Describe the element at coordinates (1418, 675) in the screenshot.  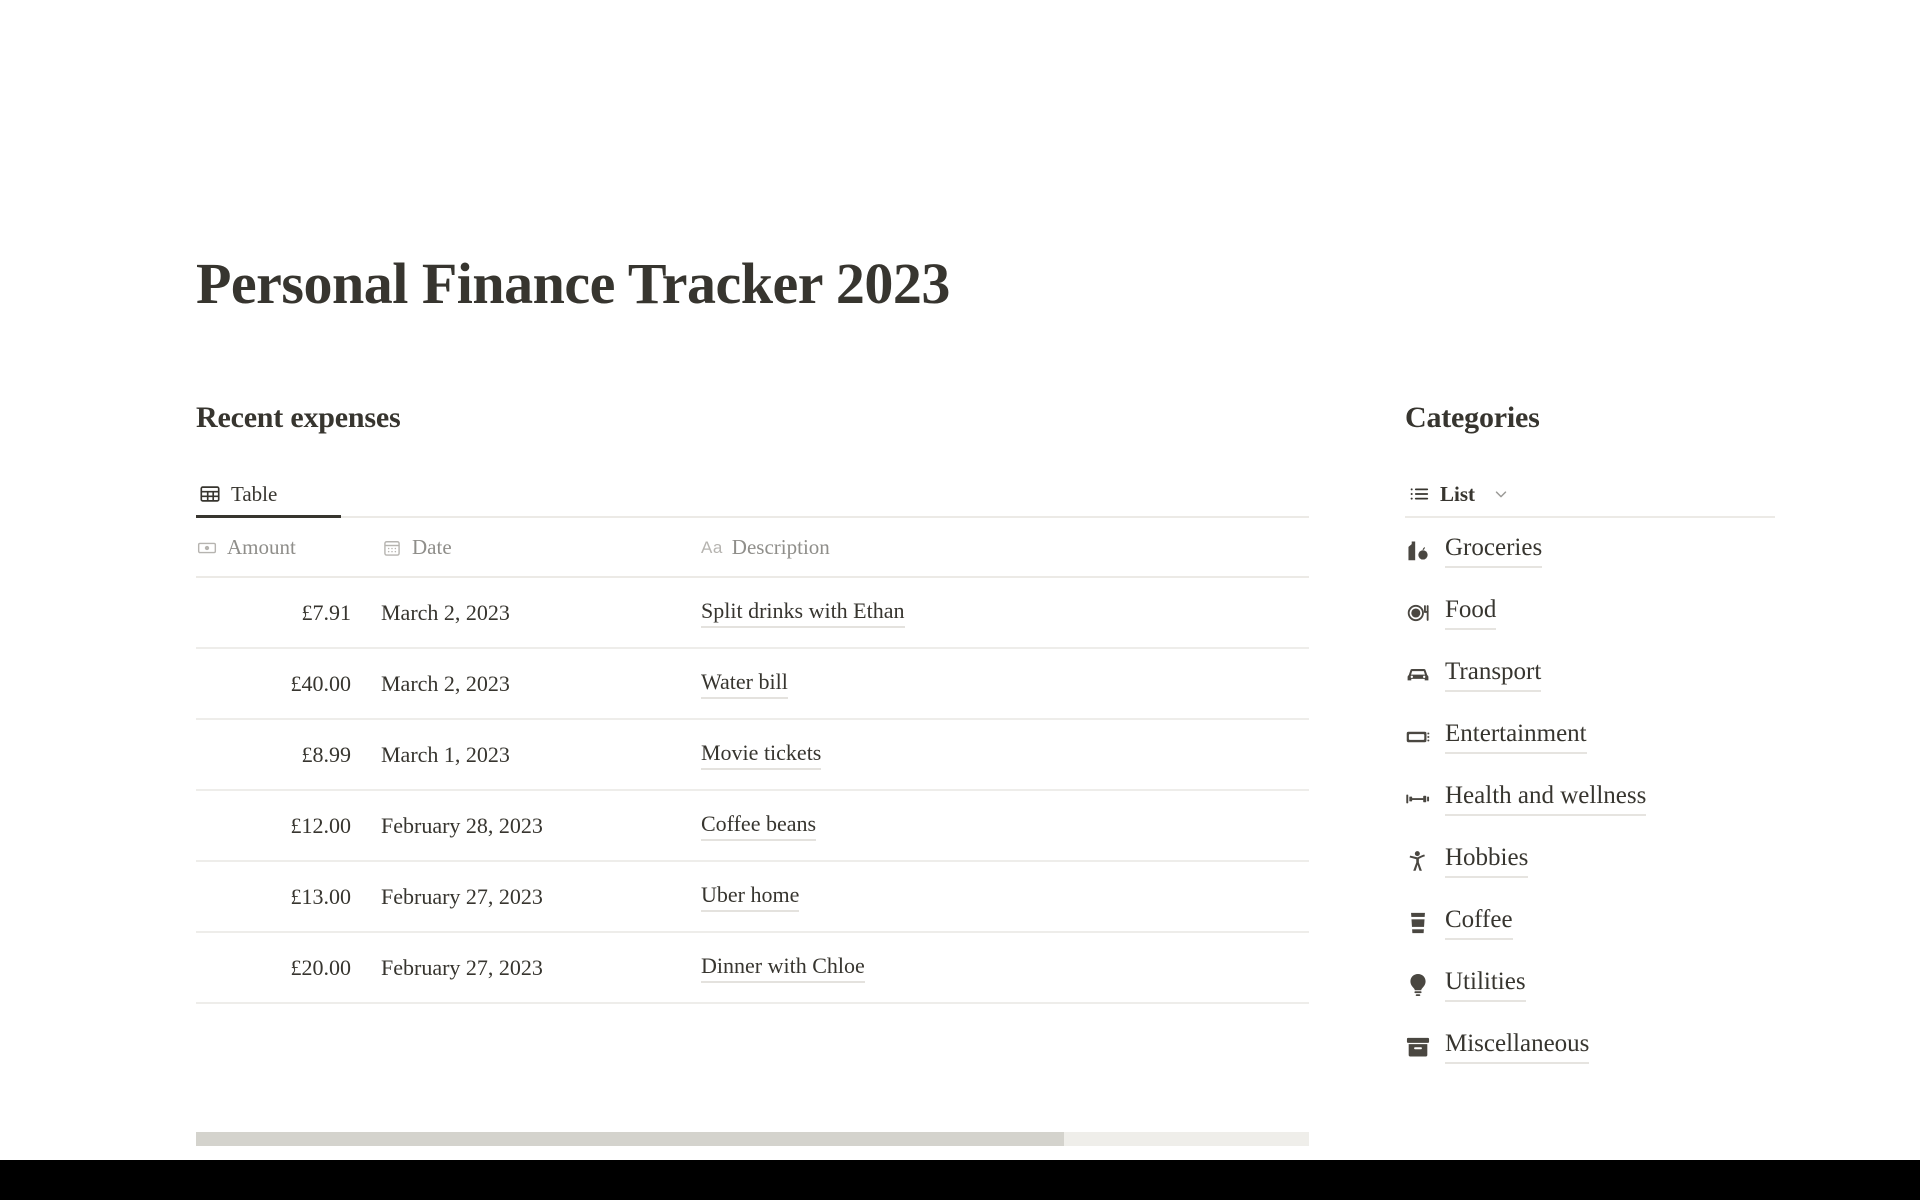
I see `car-icon` at that location.